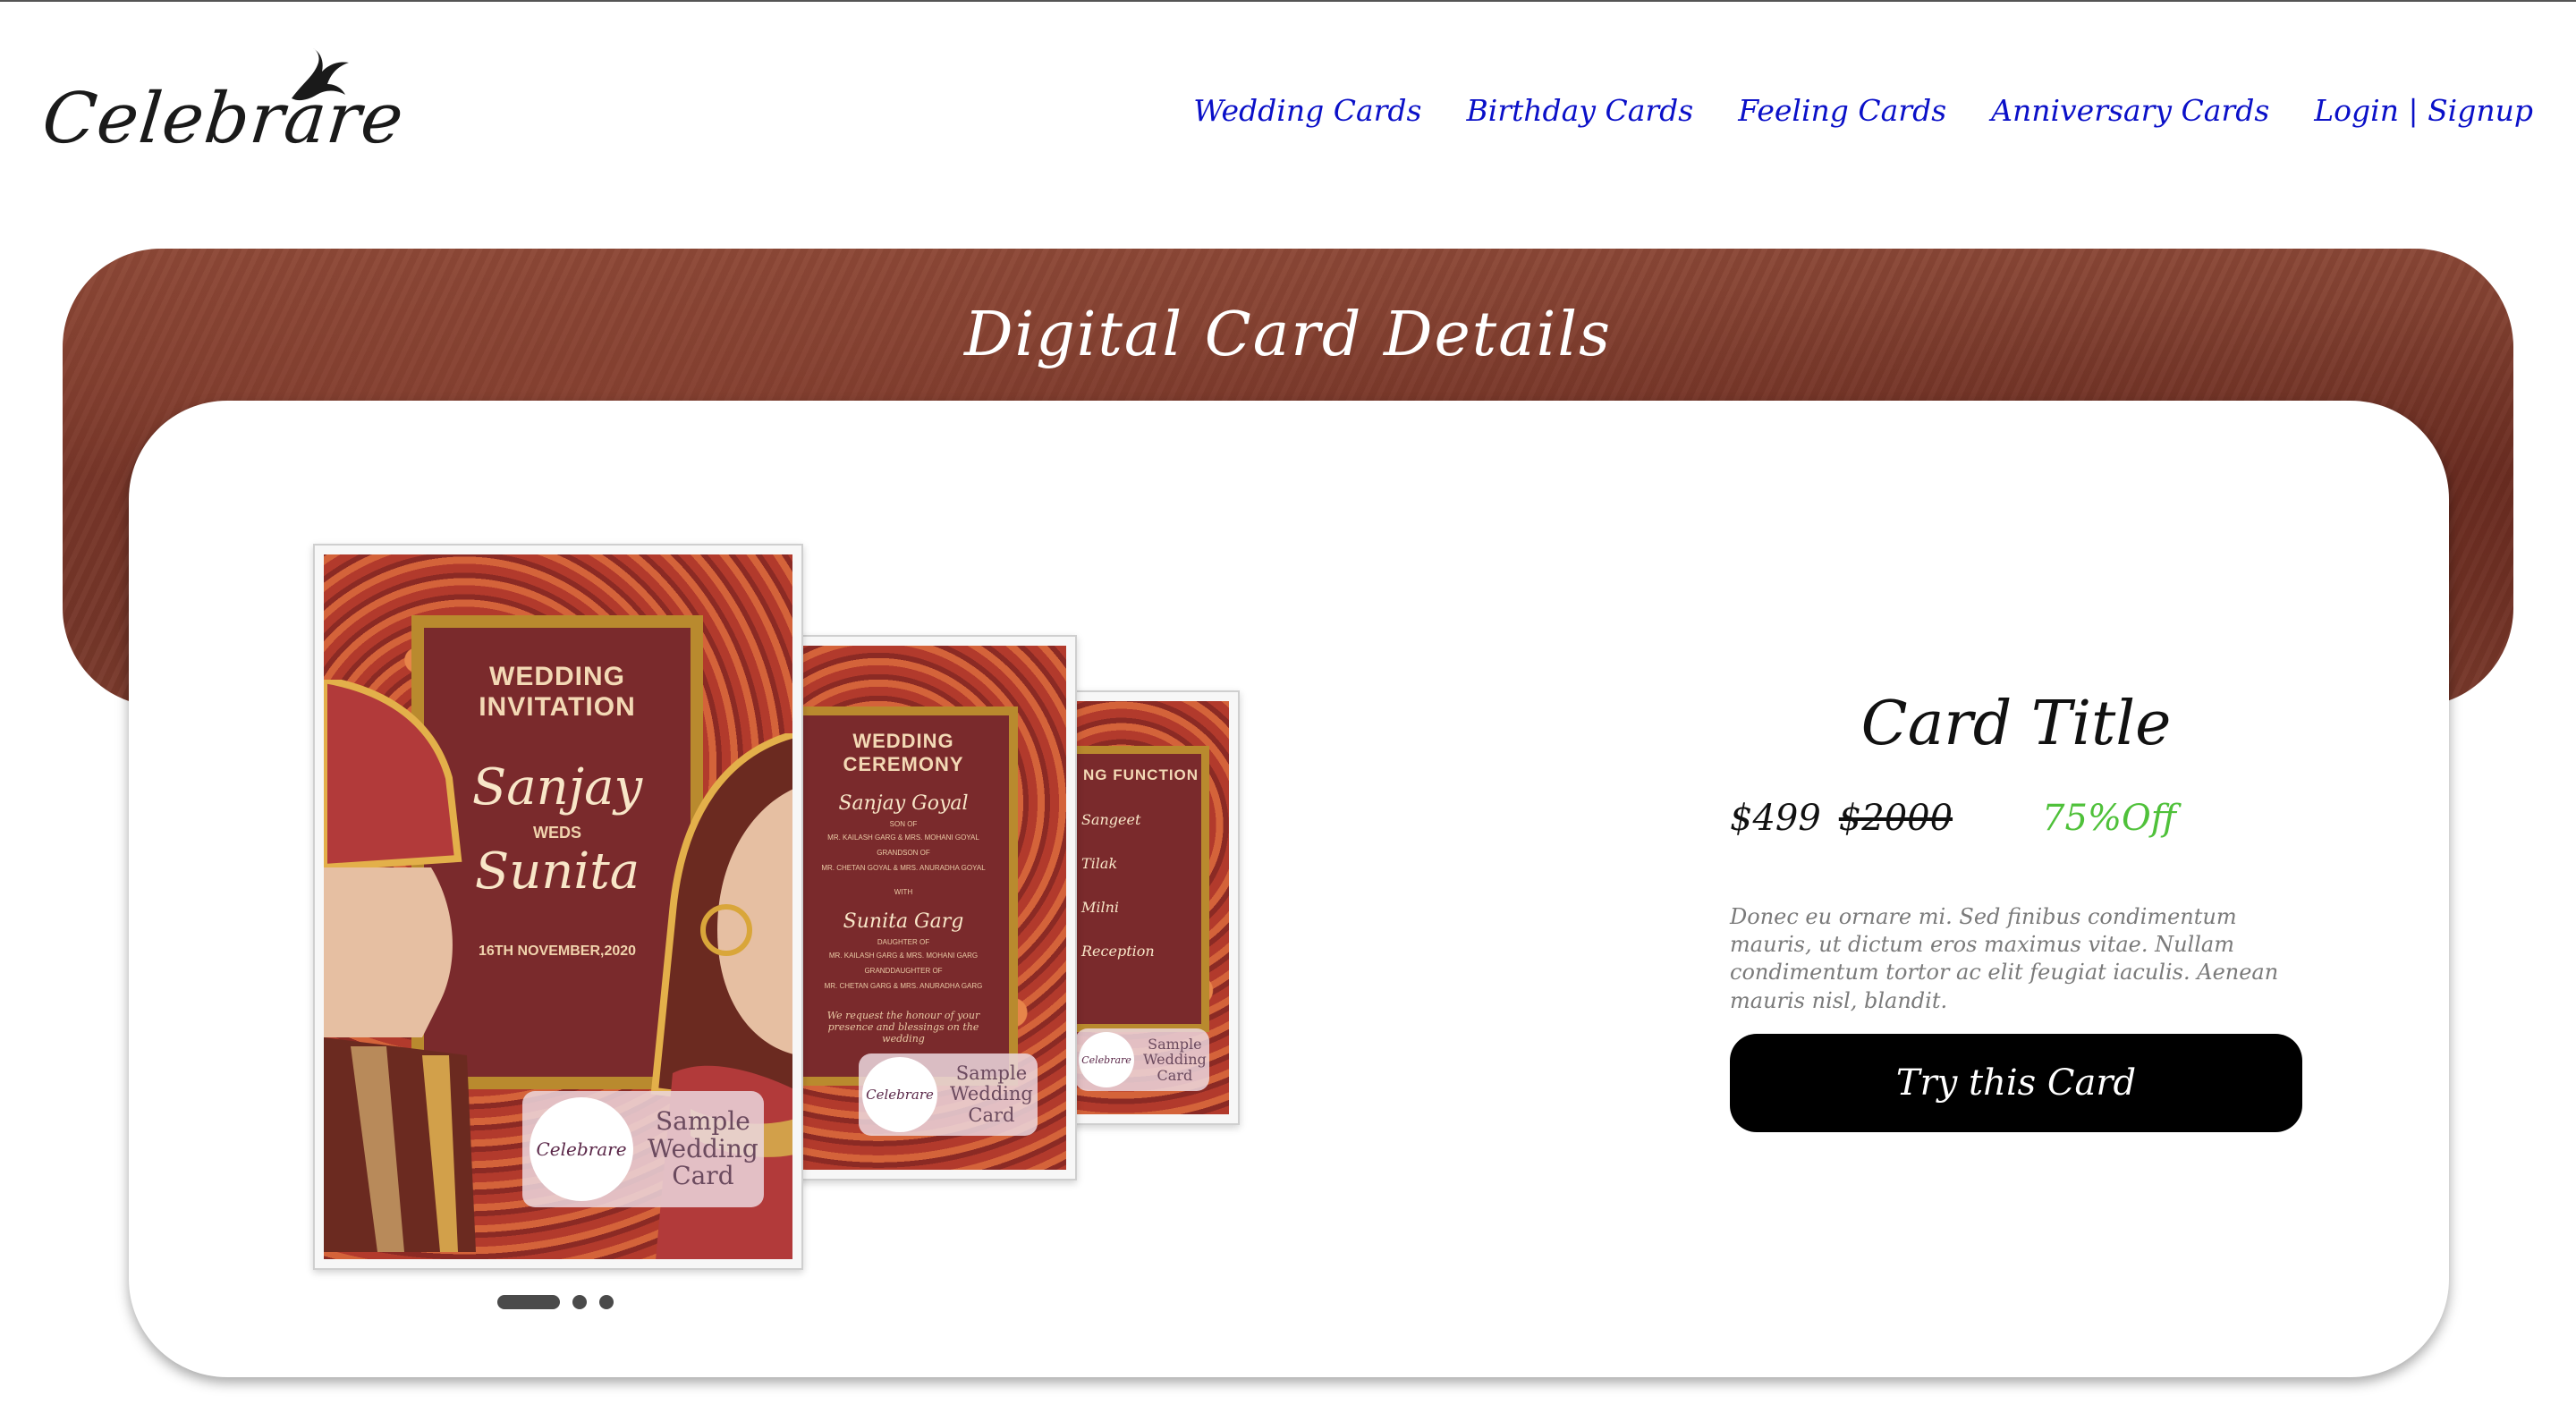 The image size is (2576, 1413). I want to click on card-preview-3-event-1: Sangeet, so click(1111, 819).